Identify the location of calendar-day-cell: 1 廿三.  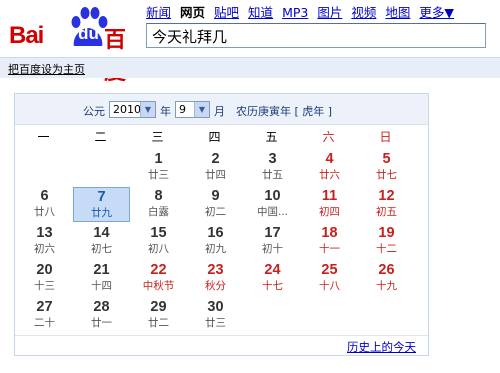
(158, 167).